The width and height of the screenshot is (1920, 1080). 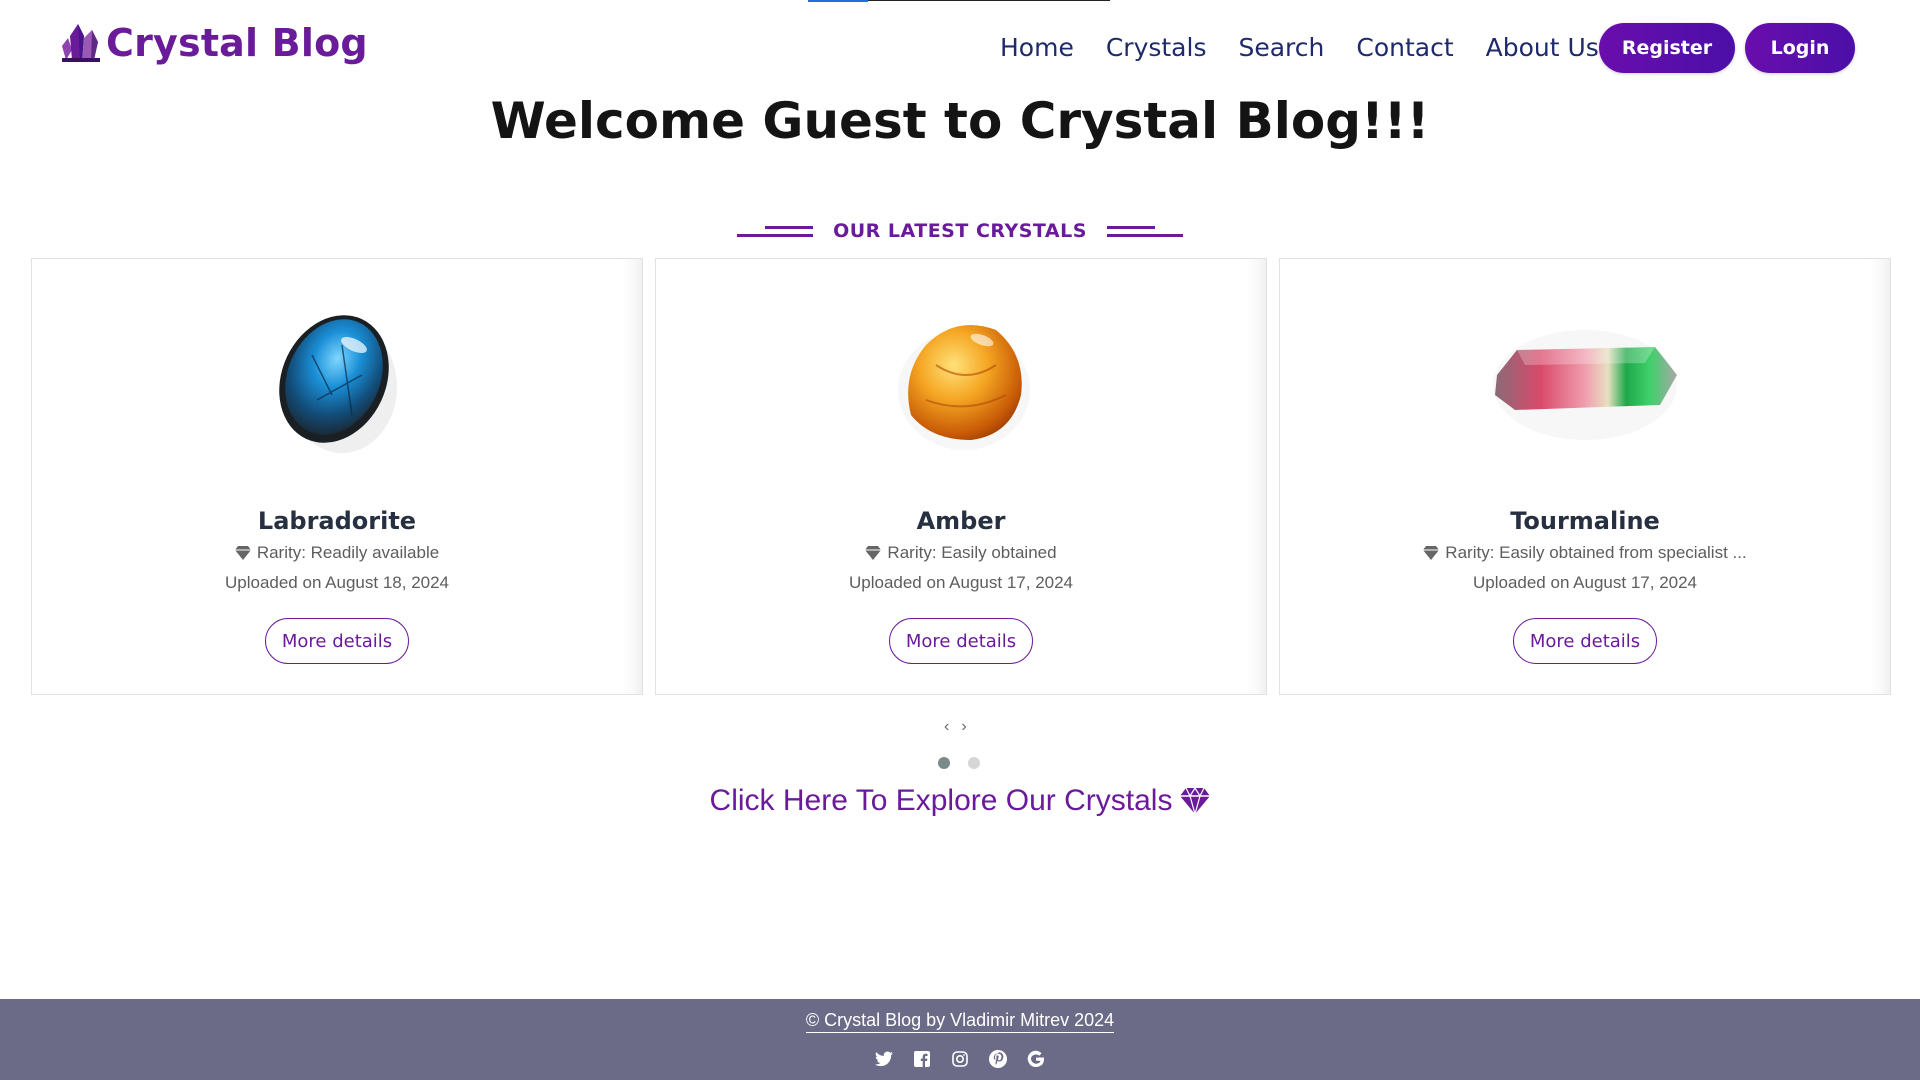 I want to click on card-title: Labradorite, so click(x=337, y=521).